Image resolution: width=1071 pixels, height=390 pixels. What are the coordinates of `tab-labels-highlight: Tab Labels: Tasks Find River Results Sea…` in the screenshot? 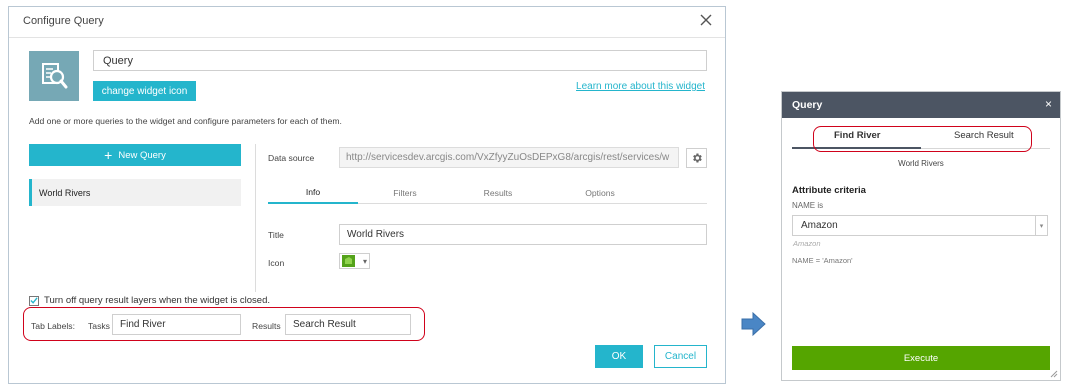 It's located at (224, 324).